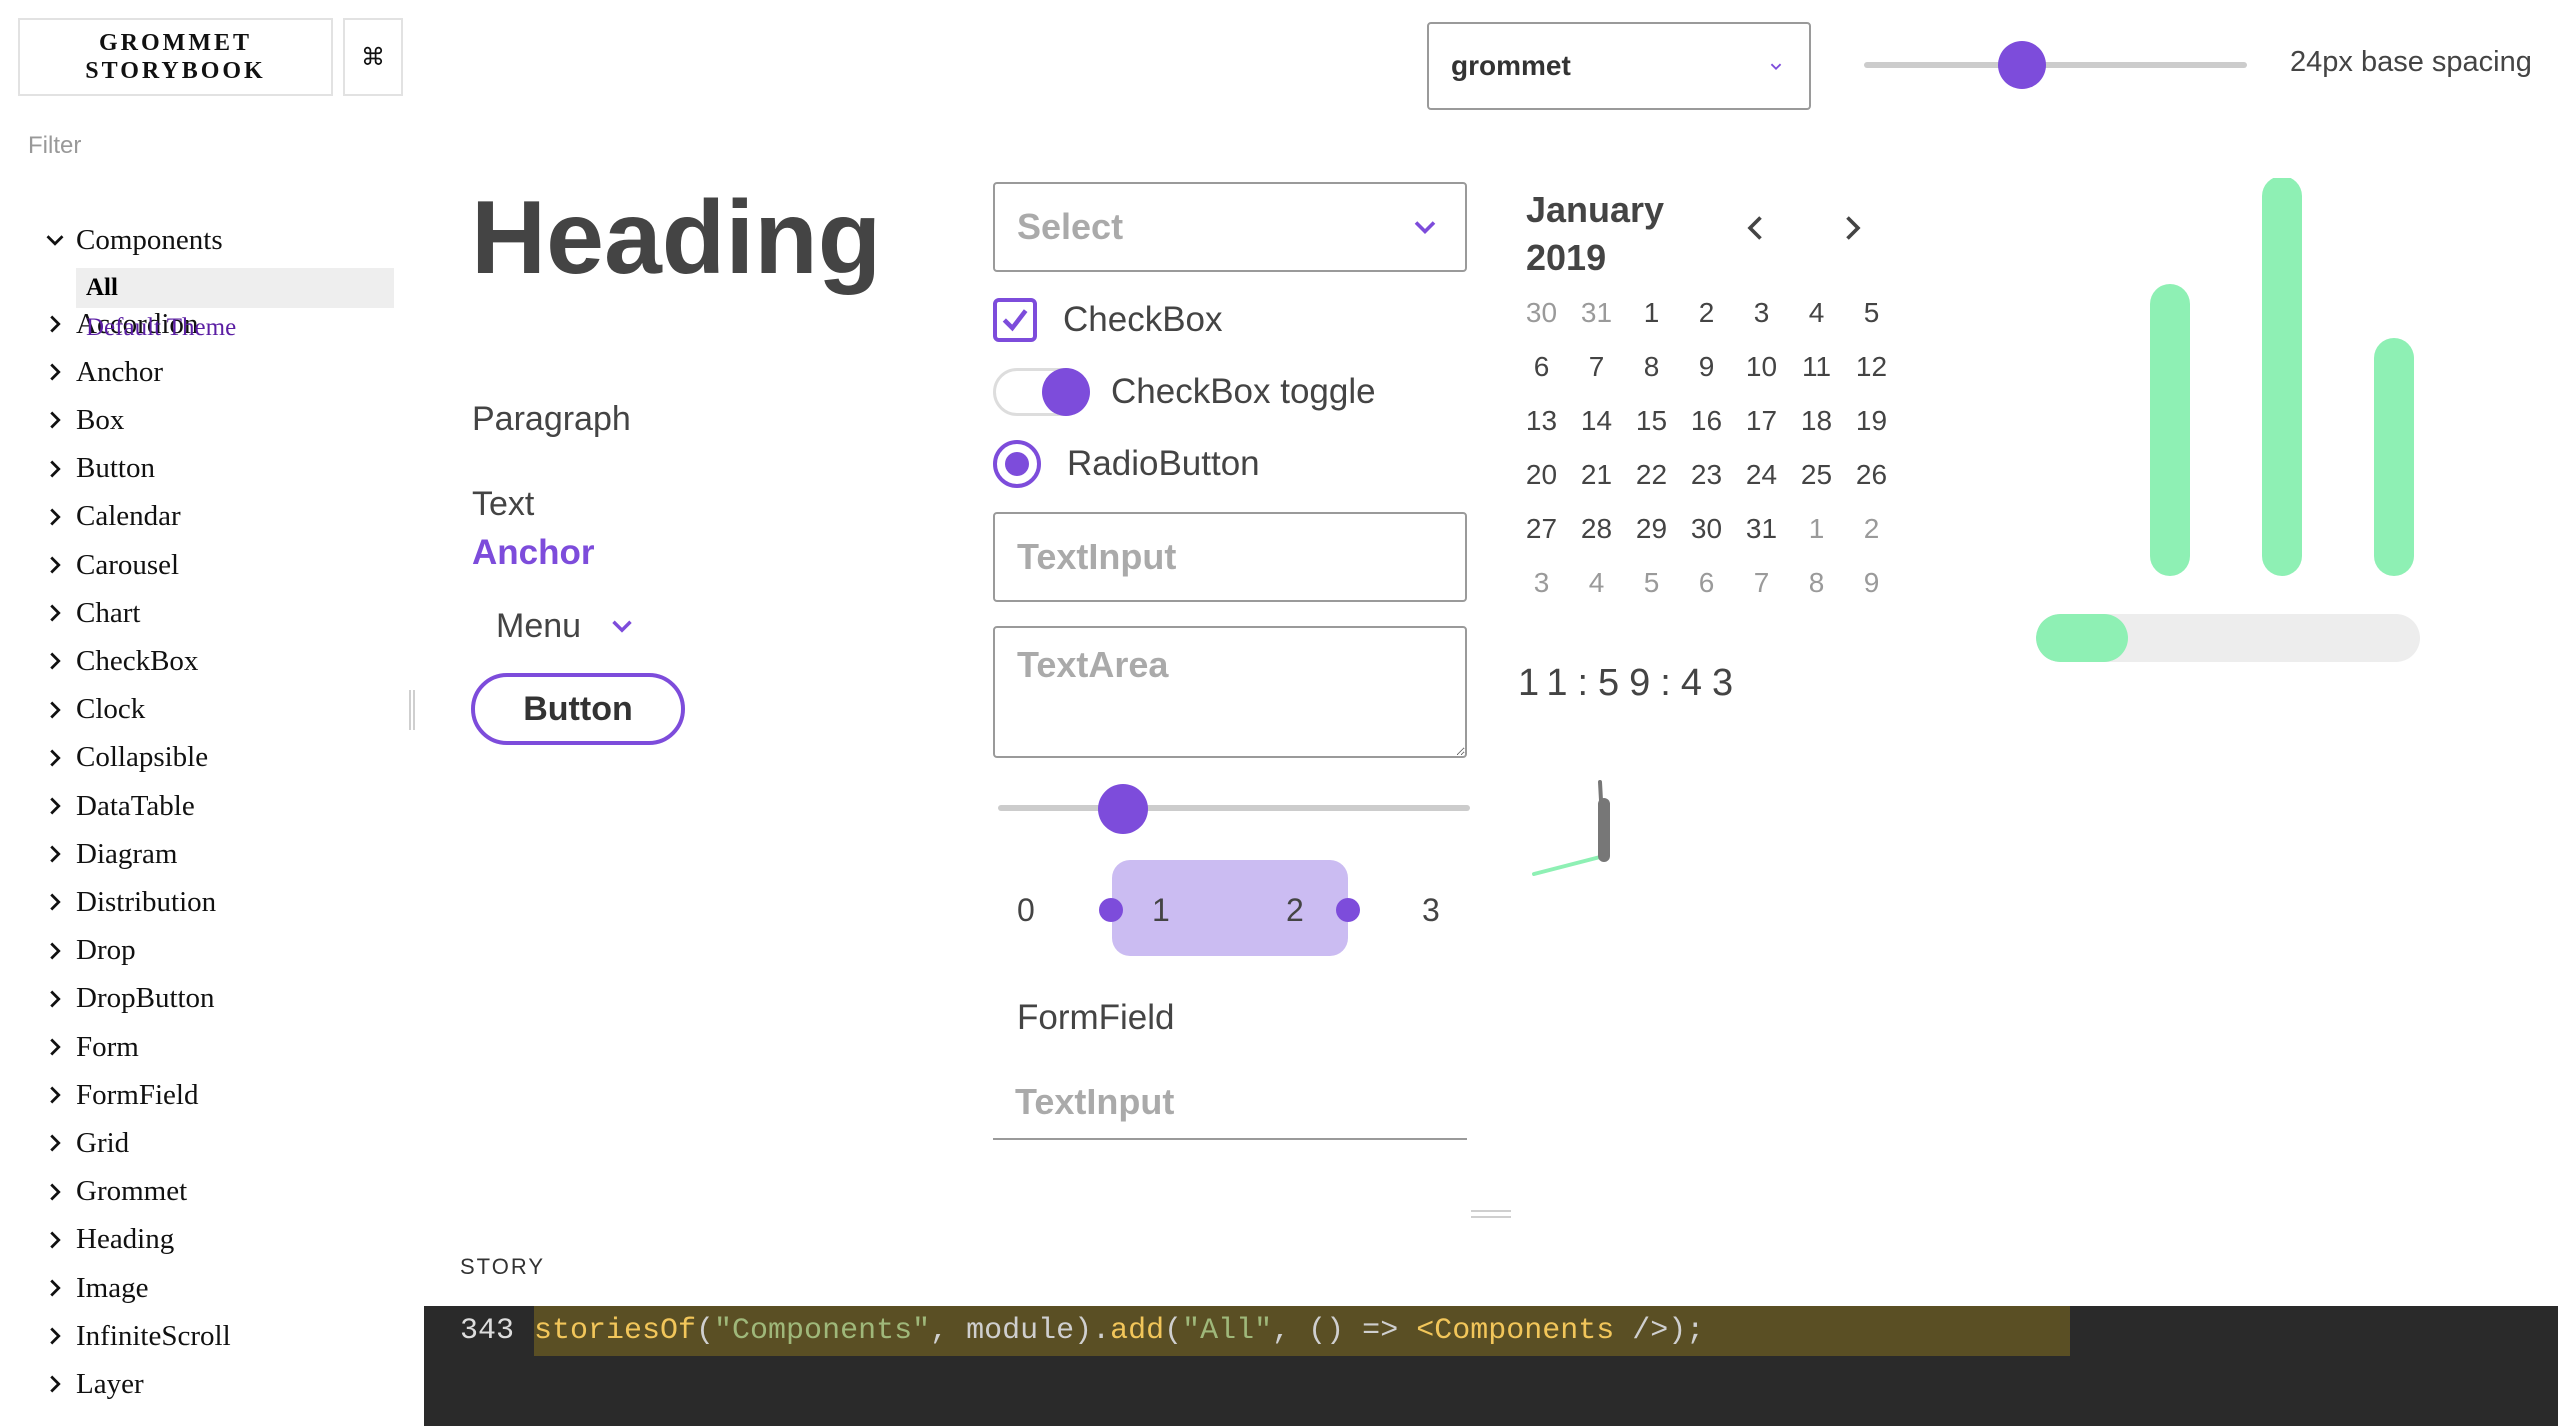 Image resolution: width=2558 pixels, height=1426 pixels. Describe the element at coordinates (1651, 421) in the screenshot. I see `calendar-day: 15` at that location.